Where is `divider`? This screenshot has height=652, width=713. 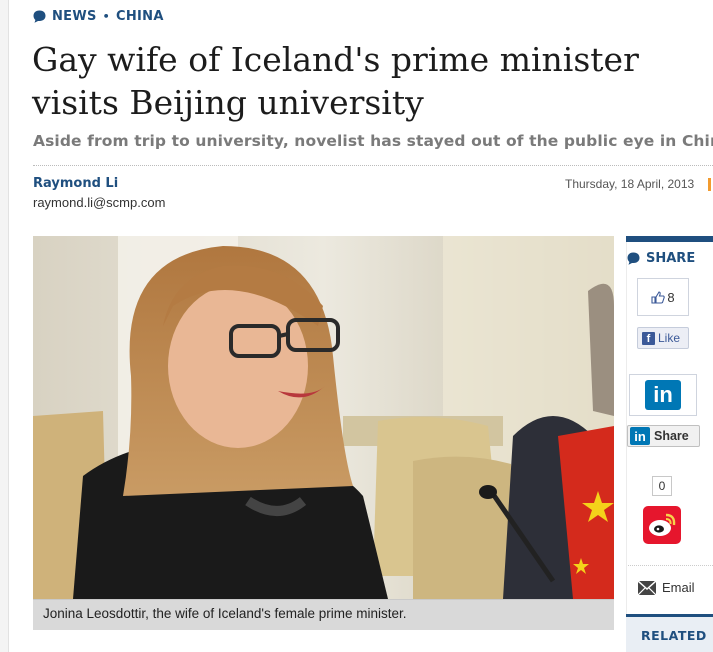
divider is located at coordinates (373, 165).